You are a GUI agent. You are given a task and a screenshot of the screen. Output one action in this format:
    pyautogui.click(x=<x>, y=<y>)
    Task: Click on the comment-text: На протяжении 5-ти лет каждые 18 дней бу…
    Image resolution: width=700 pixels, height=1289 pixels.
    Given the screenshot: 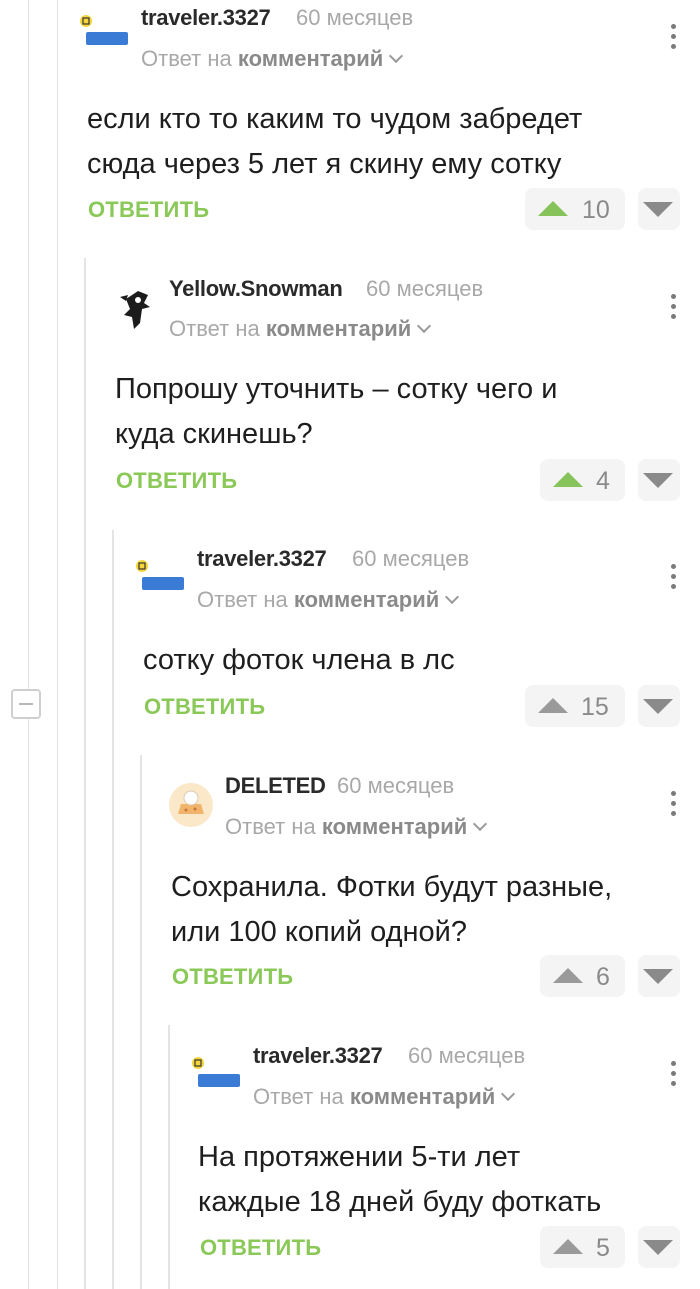 What is the action you would take?
    pyautogui.click(x=399, y=1180)
    